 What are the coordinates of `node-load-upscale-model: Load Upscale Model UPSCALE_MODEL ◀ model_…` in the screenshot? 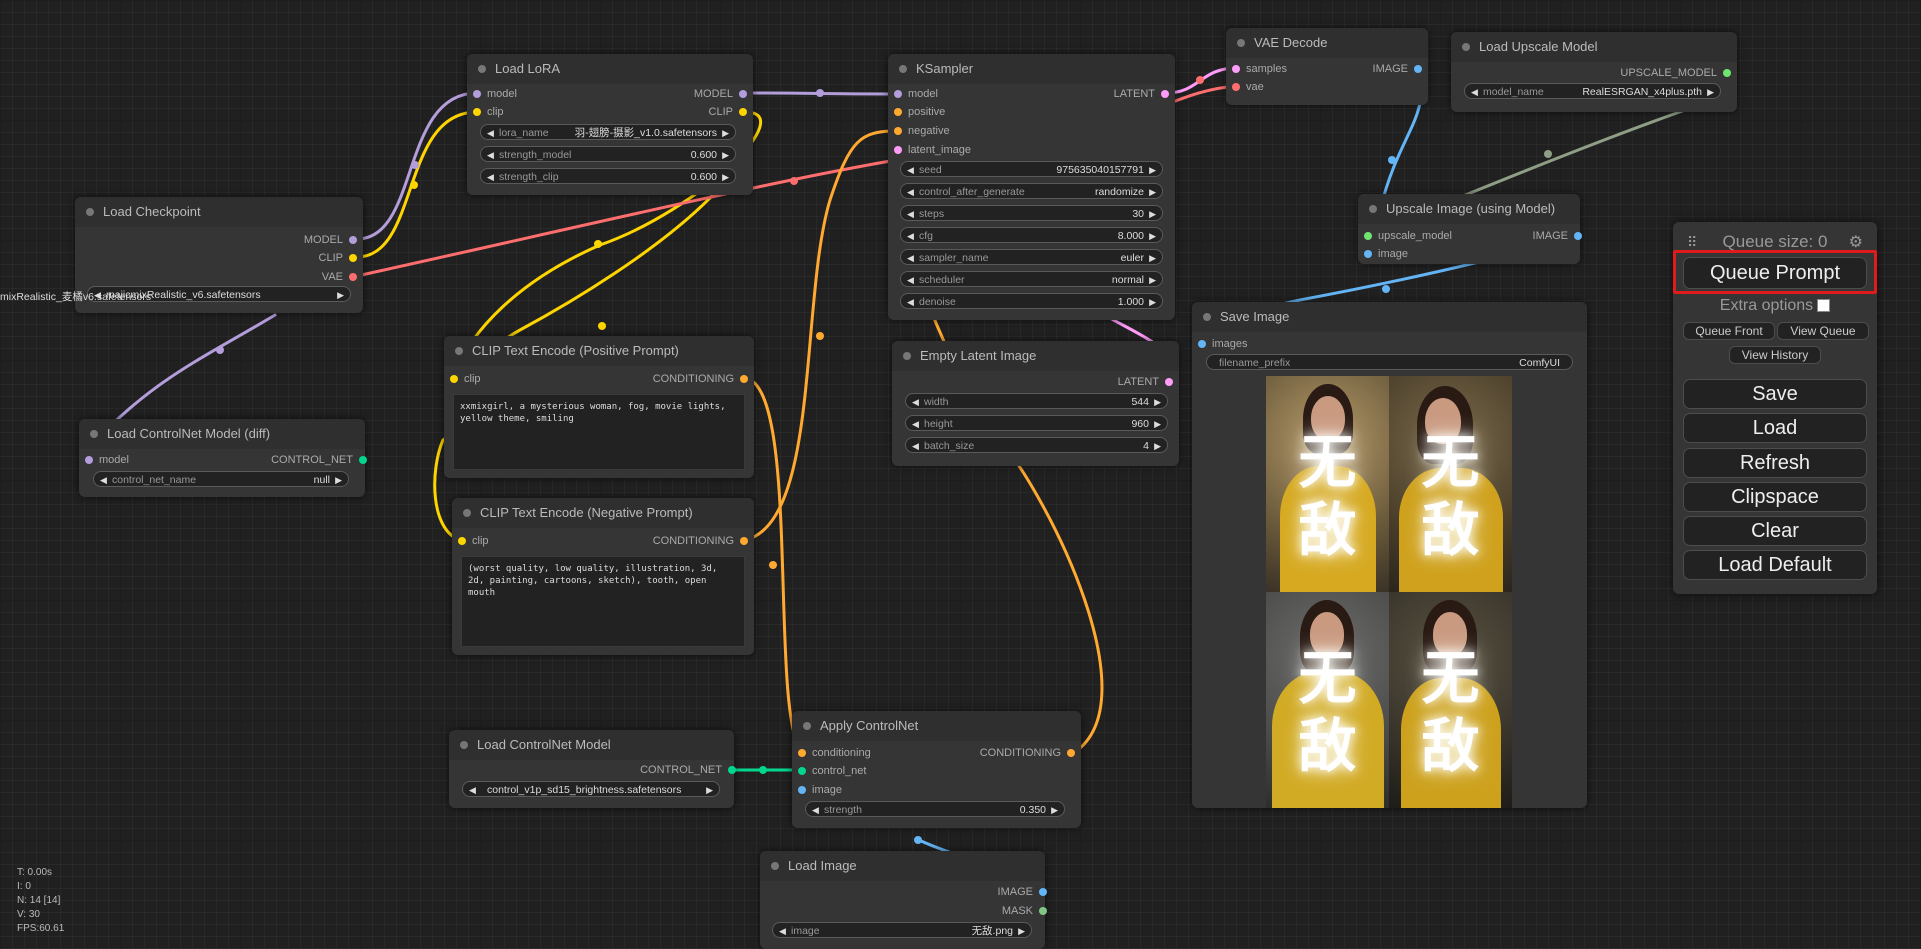 It's located at (1594, 72).